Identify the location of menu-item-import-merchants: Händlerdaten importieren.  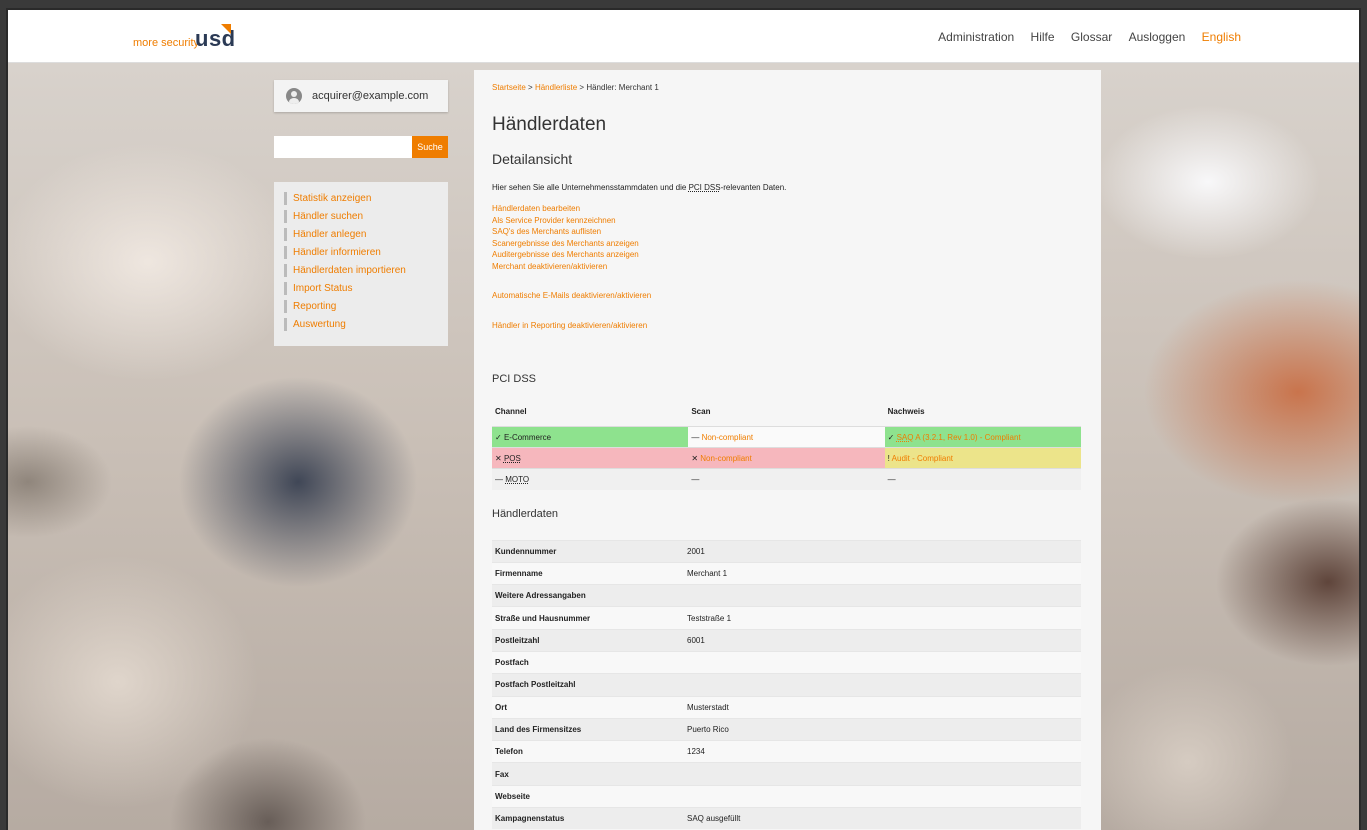
(361, 270).